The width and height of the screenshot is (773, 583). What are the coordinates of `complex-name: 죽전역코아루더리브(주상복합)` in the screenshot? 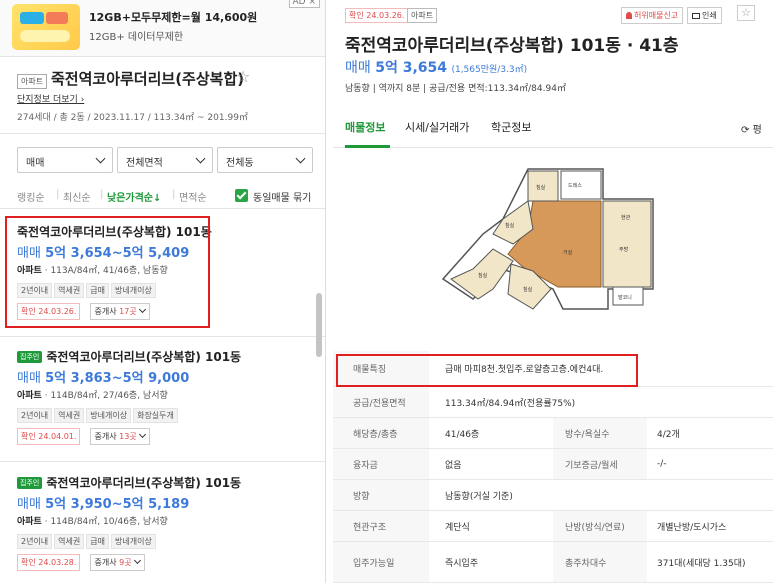 It's located at (148, 79).